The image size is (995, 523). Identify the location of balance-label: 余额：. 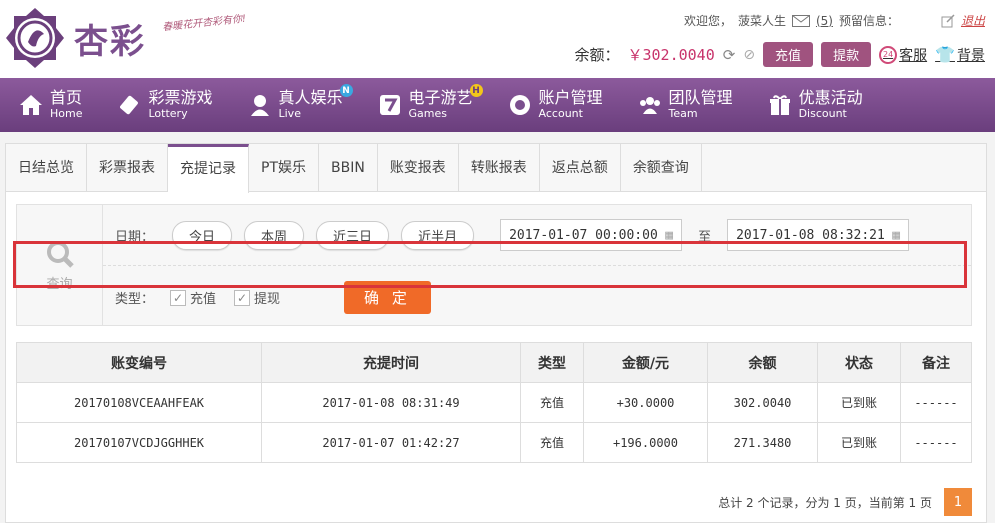
(597, 55).